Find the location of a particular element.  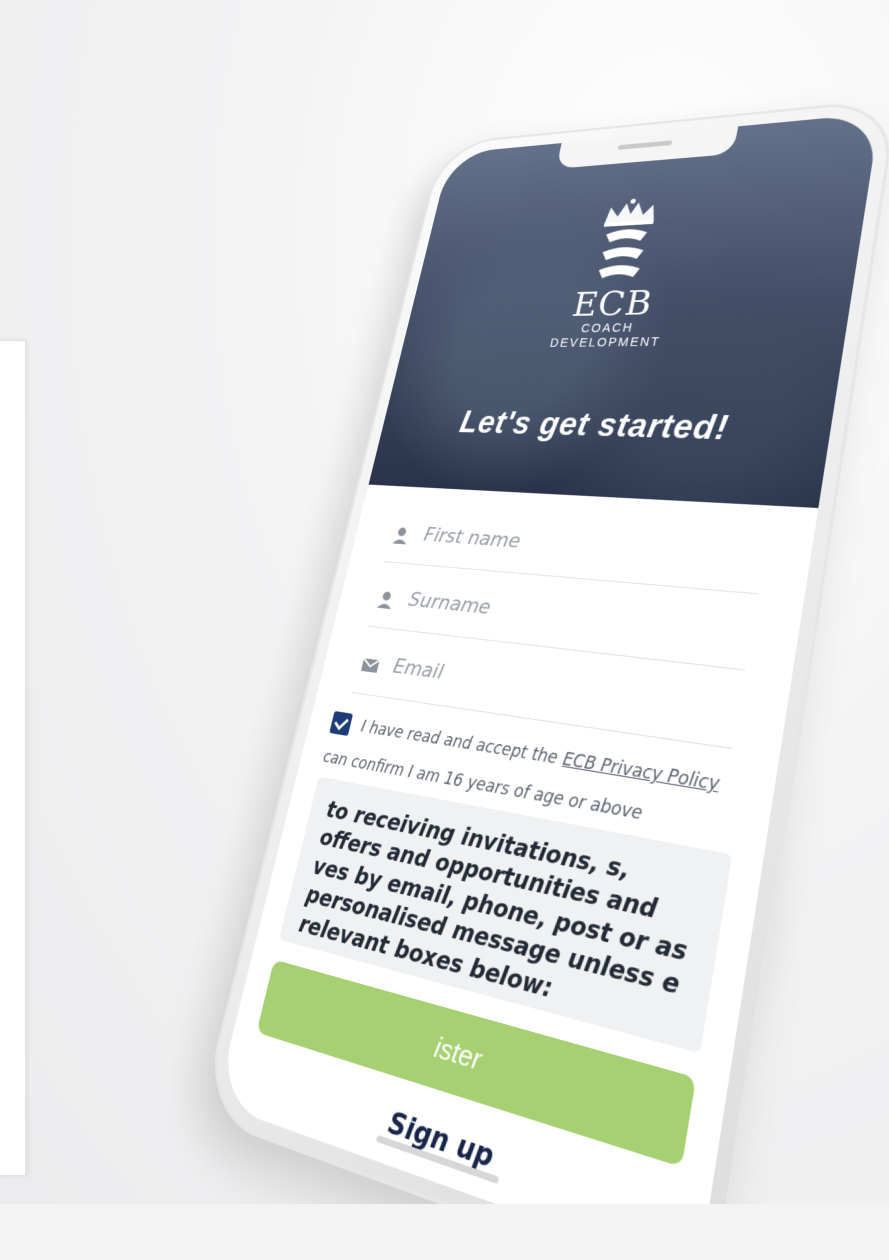

logo-ecb-text: ECB is located at coordinates (612, 304).